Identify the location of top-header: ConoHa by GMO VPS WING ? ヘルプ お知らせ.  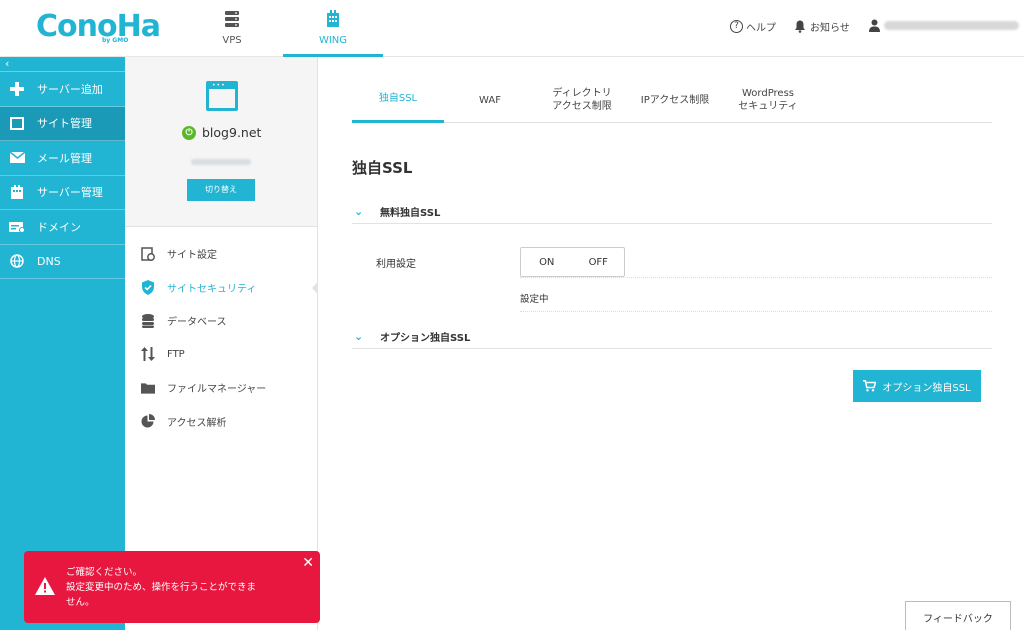
(512, 28).